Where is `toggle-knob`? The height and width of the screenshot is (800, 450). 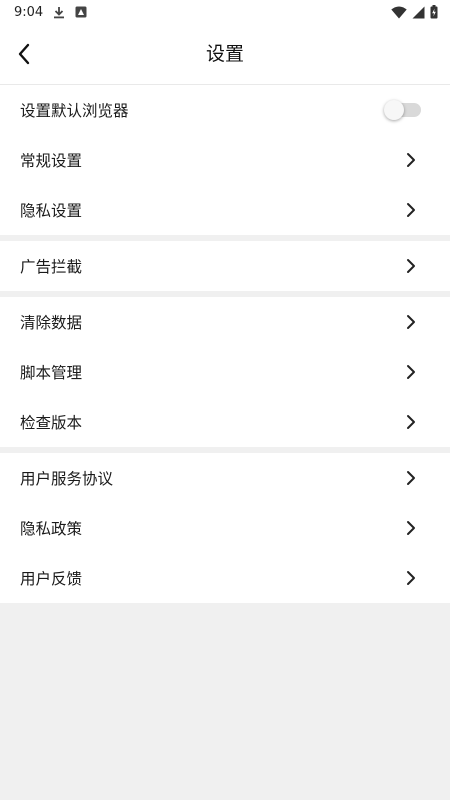 toggle-knob is located at coordinates (394, 110).